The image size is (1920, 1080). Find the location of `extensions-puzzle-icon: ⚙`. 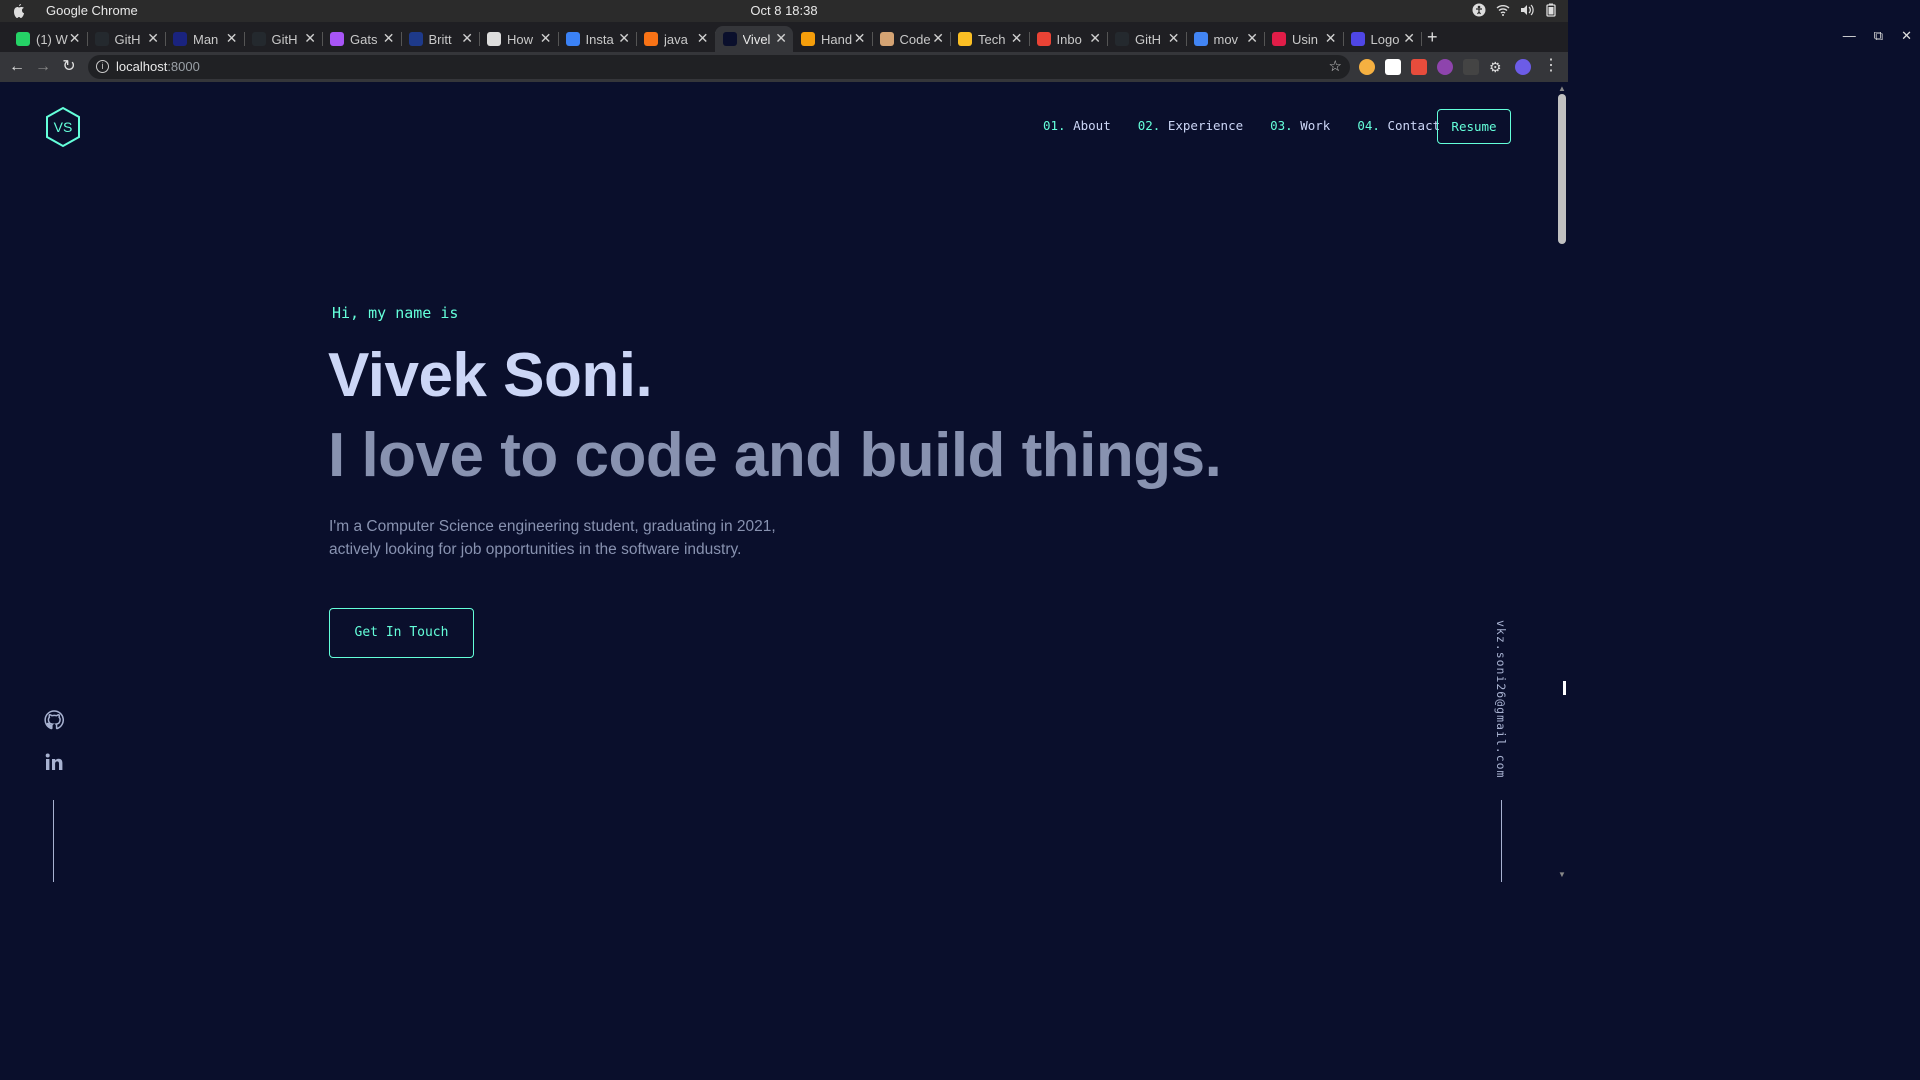

extensions-puzzle-icon: ⚙ is located at coordinates (1497, 67).